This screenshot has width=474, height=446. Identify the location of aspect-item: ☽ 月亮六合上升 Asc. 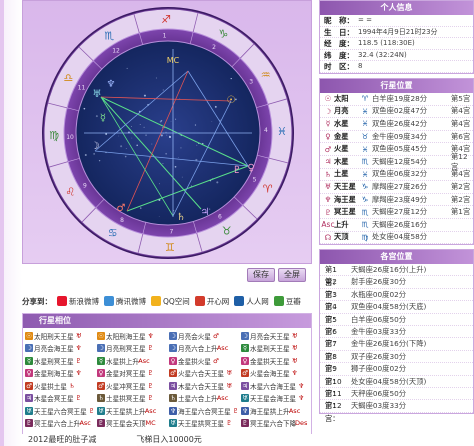
(205, 349).